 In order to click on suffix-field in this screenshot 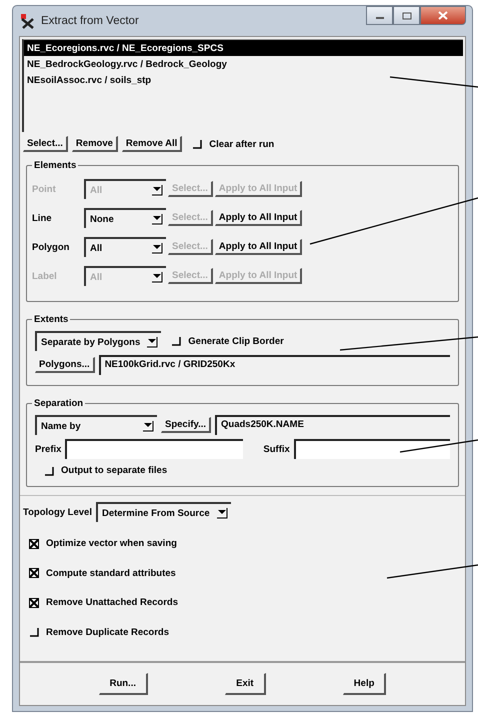, I will do `click(372, 449)`.